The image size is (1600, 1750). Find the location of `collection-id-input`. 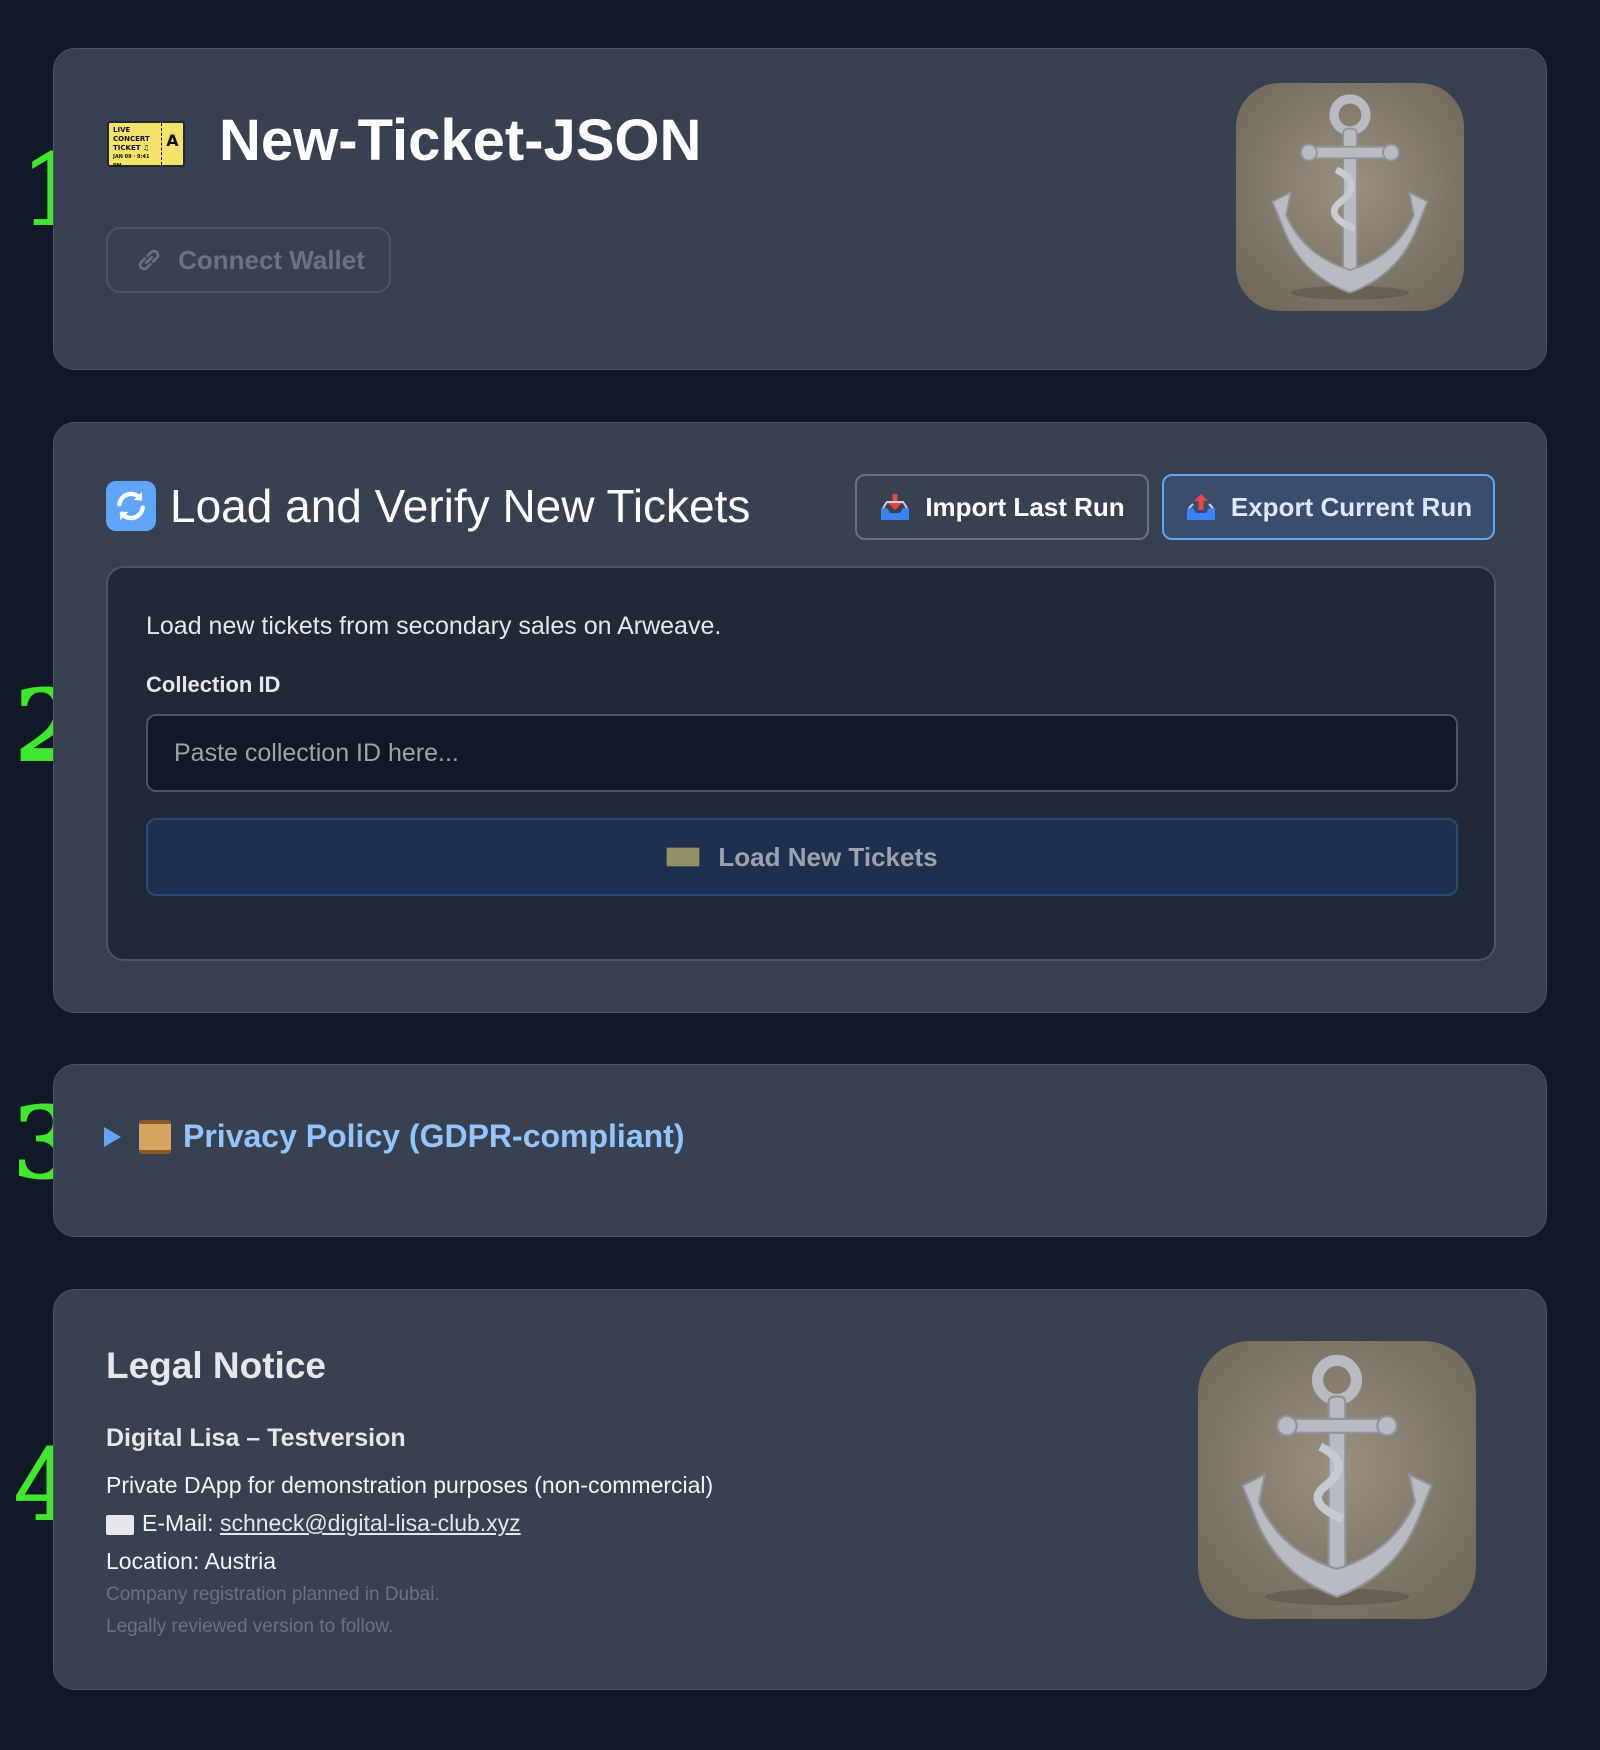

collection-id-input is located at coordinates (802, 753).